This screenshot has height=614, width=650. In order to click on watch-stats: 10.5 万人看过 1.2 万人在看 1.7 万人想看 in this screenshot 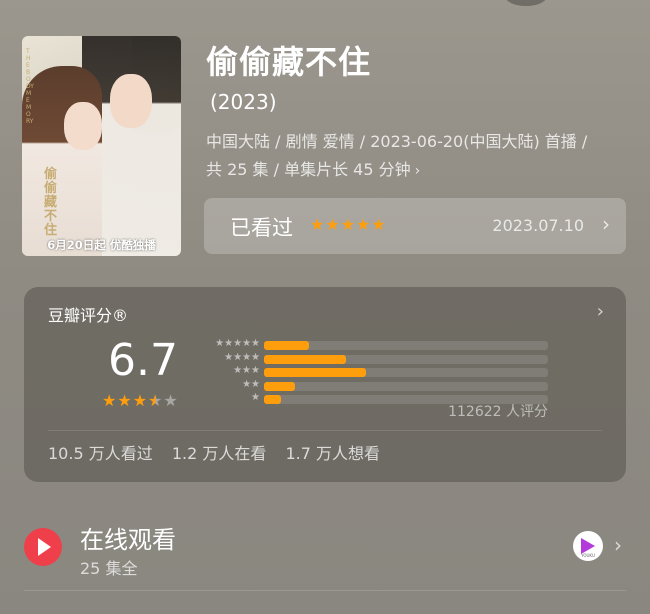, I will do `click(221, 452)`.